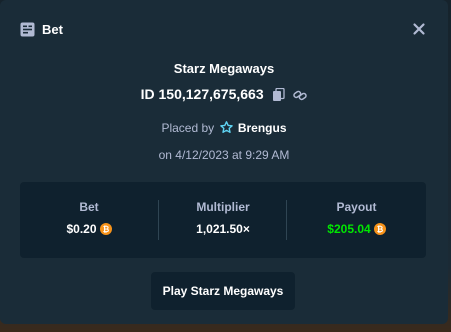 Image resolution: width=451 pixels, height=332 pixels. I want to click on placed-by-row: Placed by Brengus, so click(224, 128).